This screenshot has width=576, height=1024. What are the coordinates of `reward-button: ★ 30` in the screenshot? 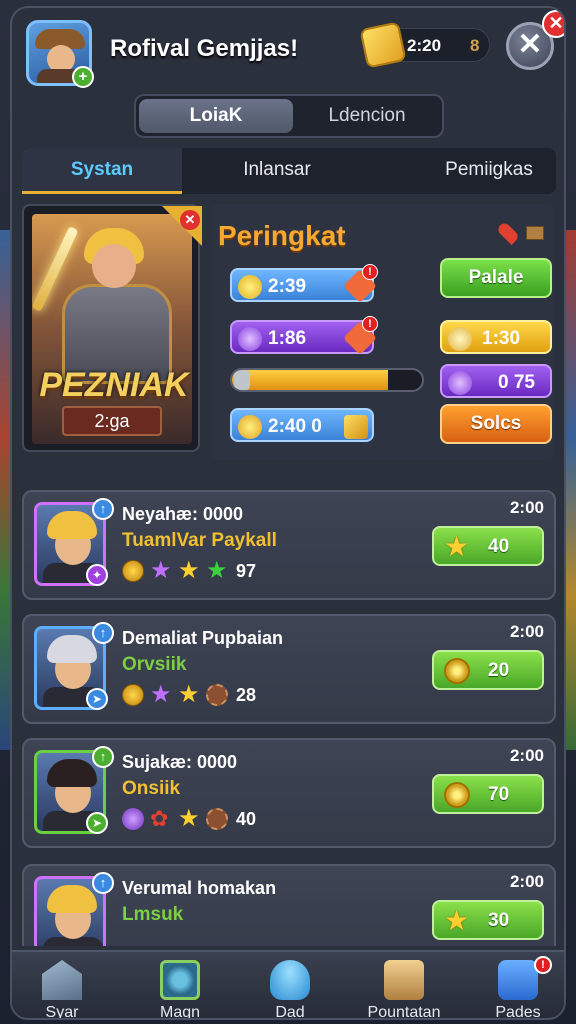 It's located at (488, 920).